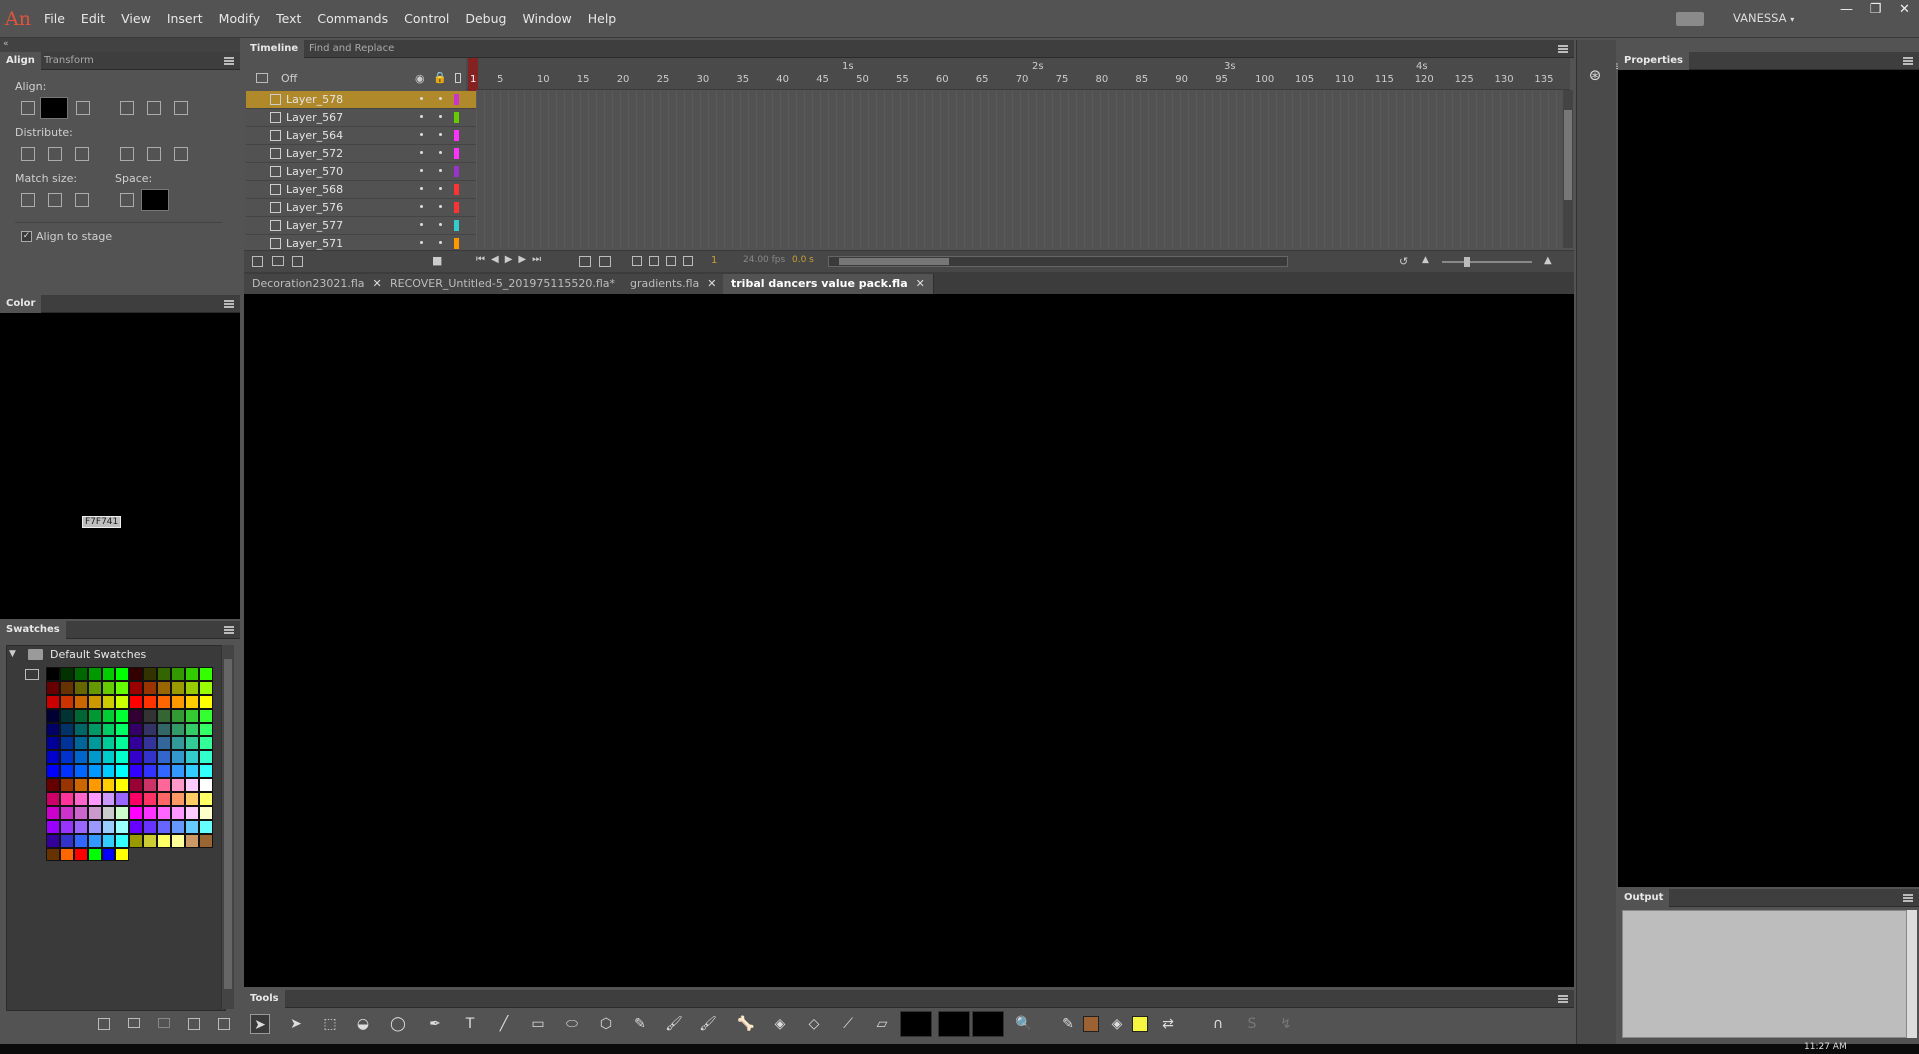  Describe the element at coordinates (260, 1024) in the screenshot. I see `selection-tool-icon: ➤` at that location.